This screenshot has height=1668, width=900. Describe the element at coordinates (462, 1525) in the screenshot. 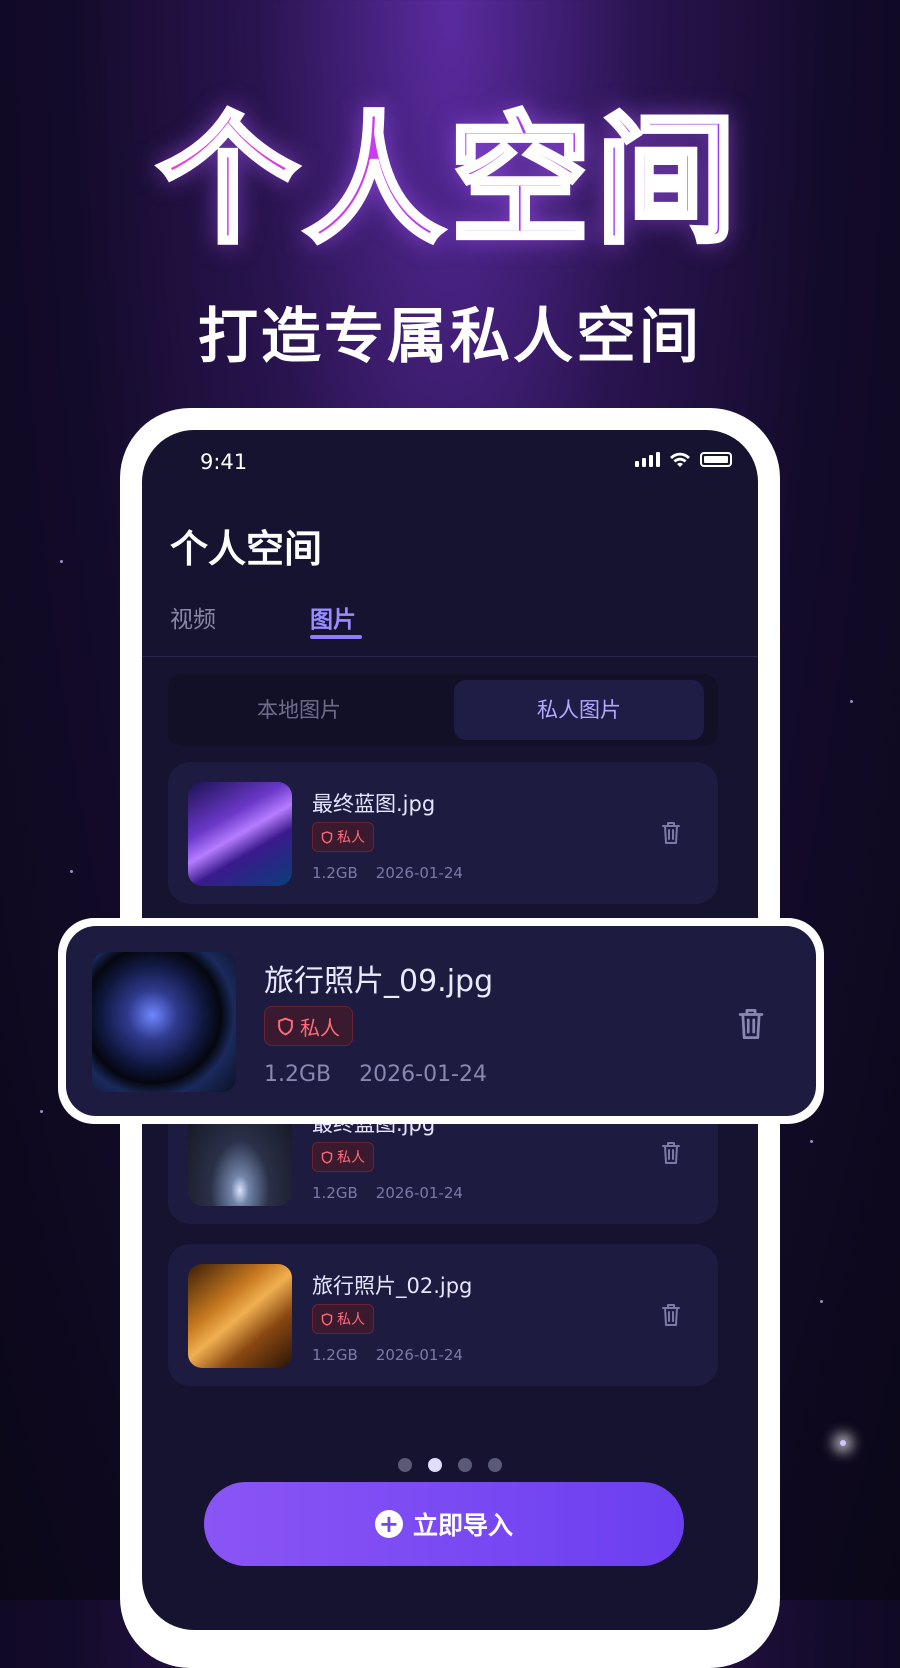

I see `import-button-label: 立即导入` at that location.